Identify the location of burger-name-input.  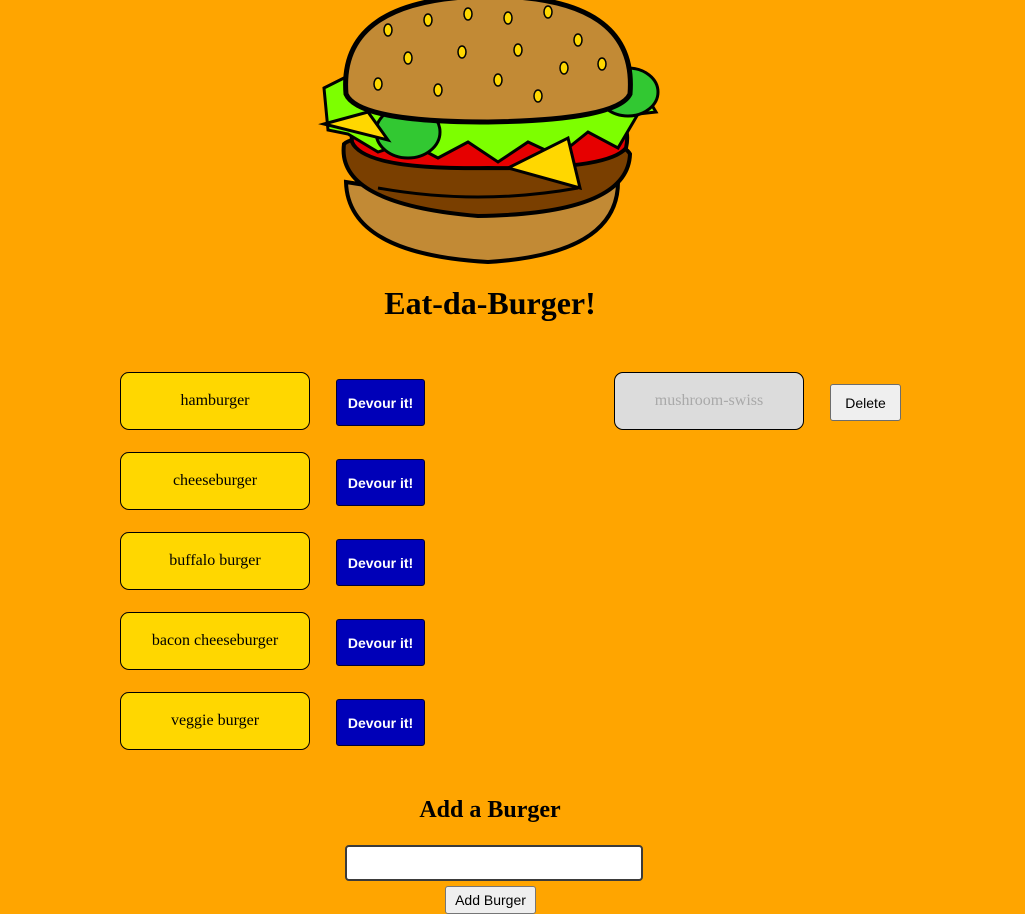
(494, 863).